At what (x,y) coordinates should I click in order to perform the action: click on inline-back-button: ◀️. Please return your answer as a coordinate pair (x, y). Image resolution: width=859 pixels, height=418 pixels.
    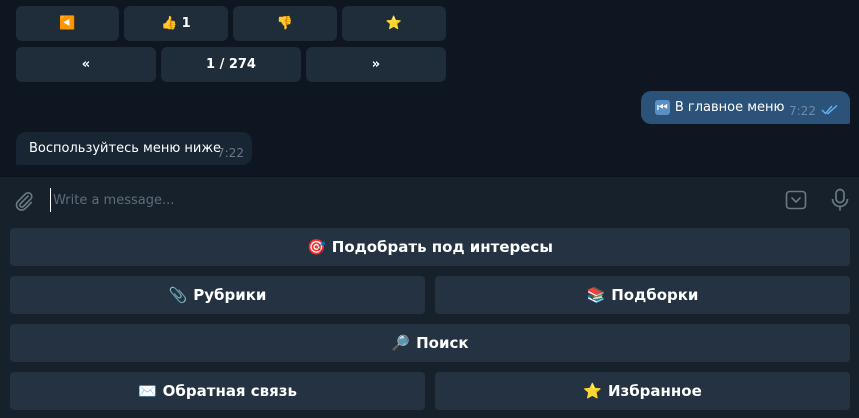
    Looking at the image, I should click on (67, 23).